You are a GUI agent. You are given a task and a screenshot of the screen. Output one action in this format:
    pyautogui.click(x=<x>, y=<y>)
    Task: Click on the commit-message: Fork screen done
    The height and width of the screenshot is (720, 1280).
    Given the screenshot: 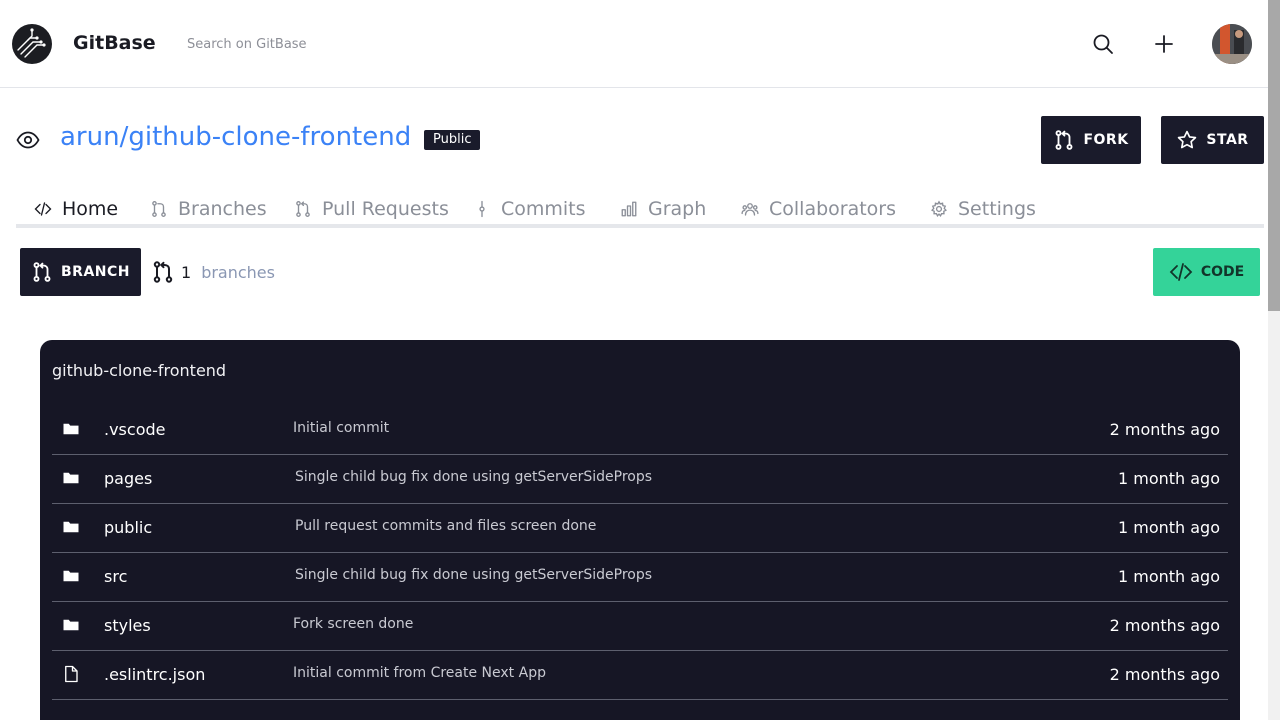 What is the action you would take?
    pyautogui.click(x=353, y=624)
    